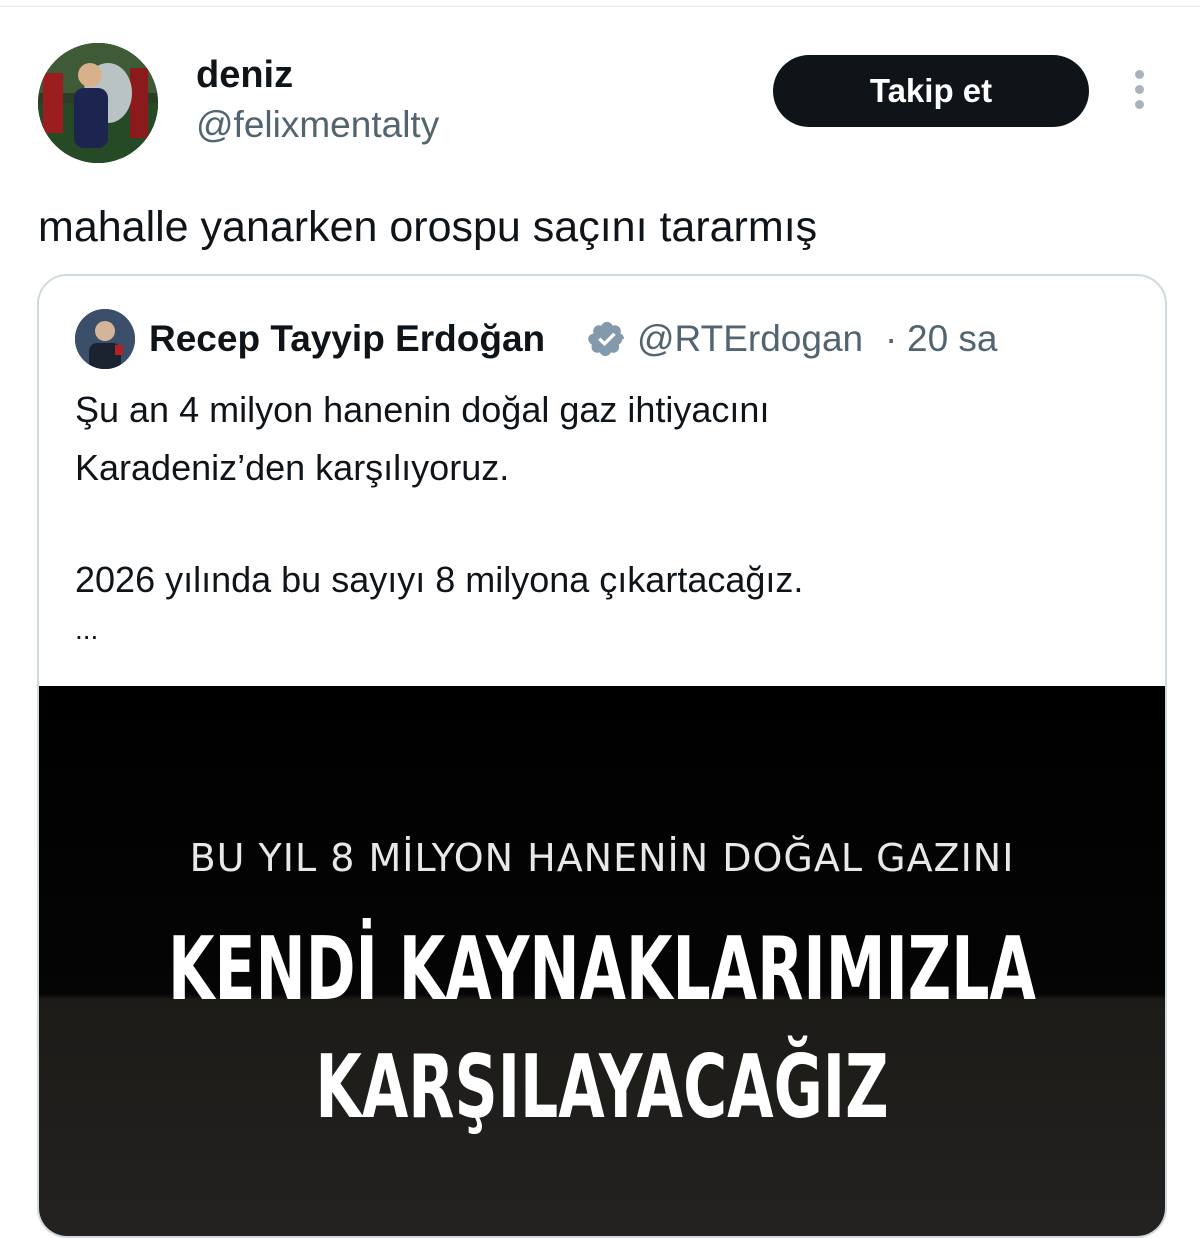 Image resolution: width=1200 pixels, height=1238 pixels. I want to click on quoted-timestamp: 20 sa, so click(952, 339).